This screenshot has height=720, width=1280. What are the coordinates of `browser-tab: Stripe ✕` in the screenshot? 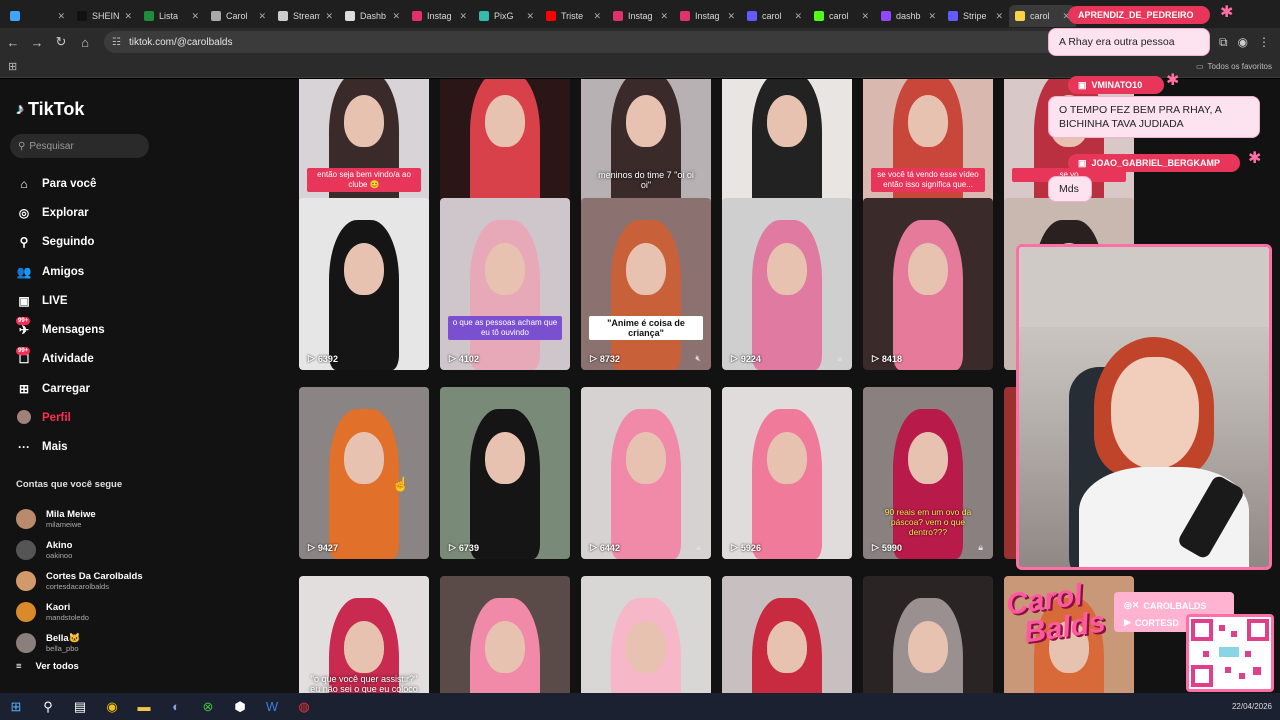 It's located at (975, 16).